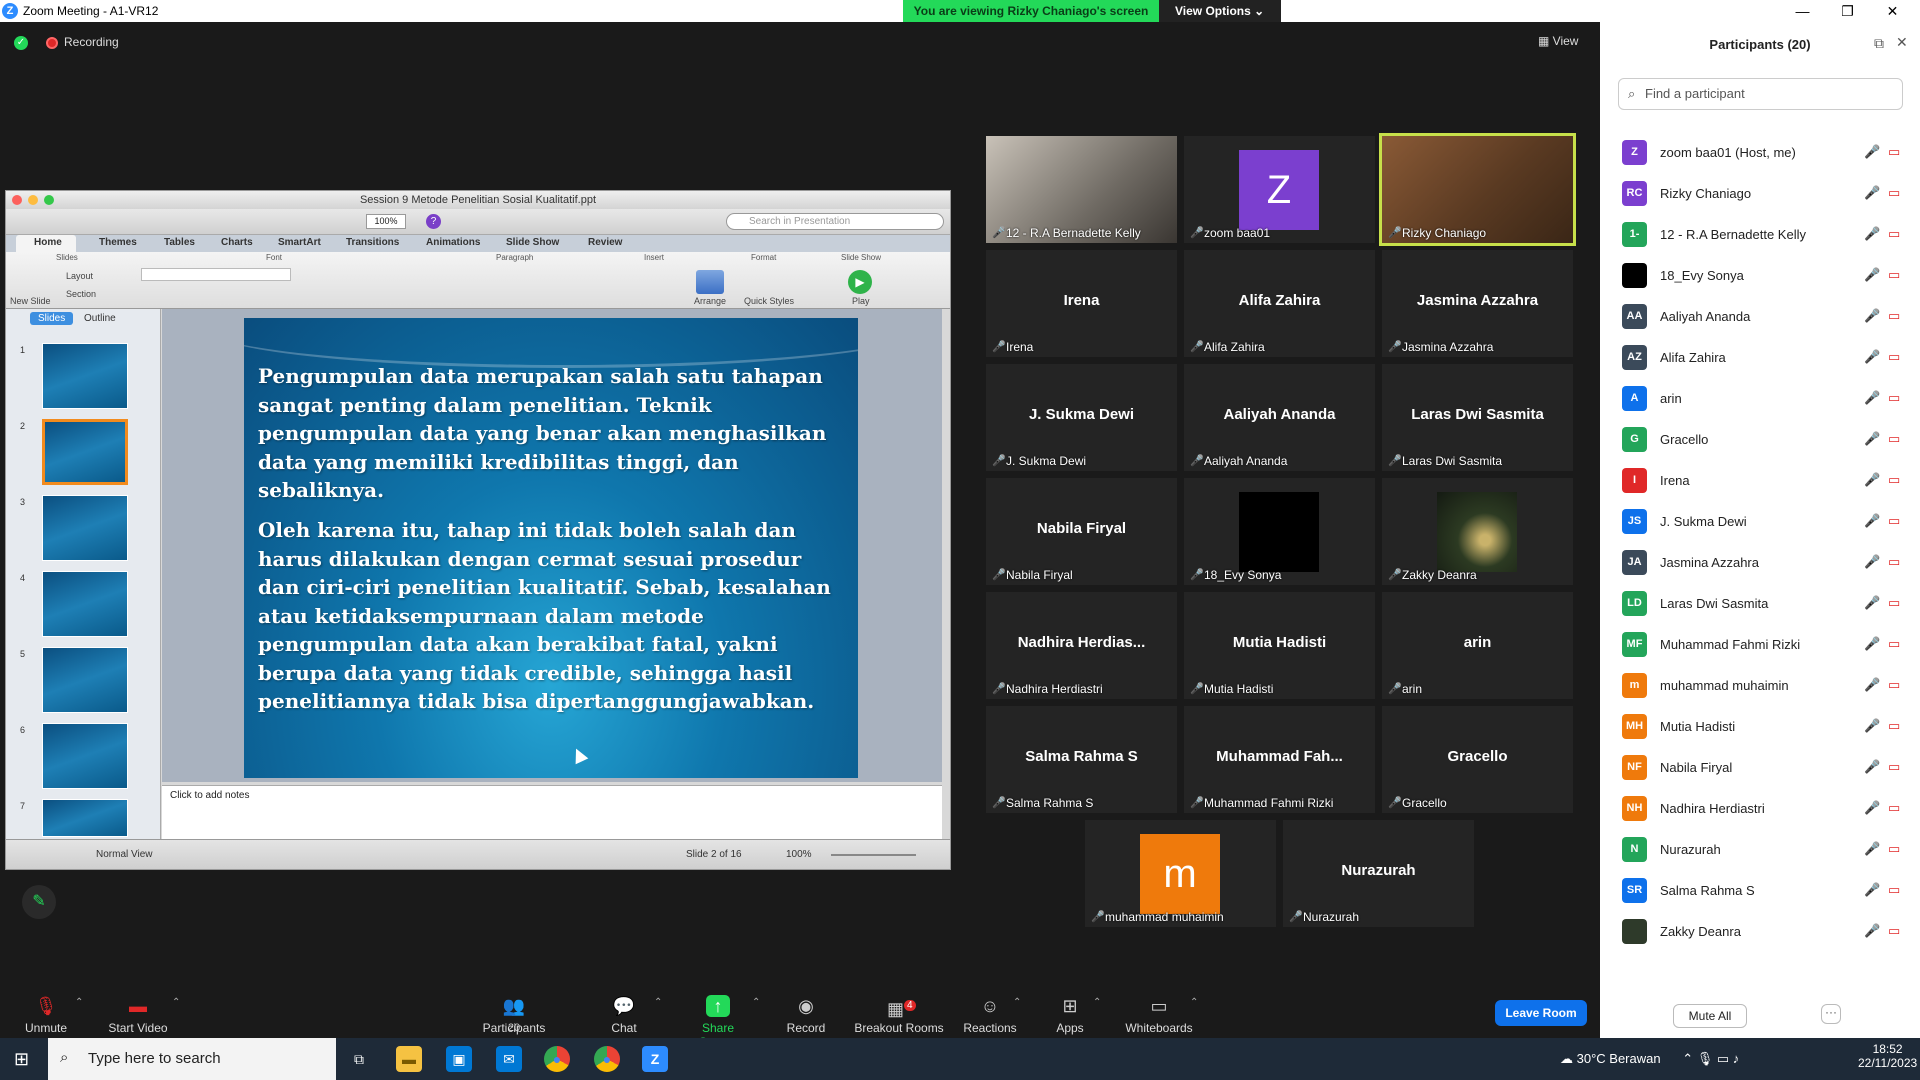 This screenshot has width=1920, height=1080. I want to click on ppt-toolbar: 100% ? Search in Presentation, so click(478, 222).